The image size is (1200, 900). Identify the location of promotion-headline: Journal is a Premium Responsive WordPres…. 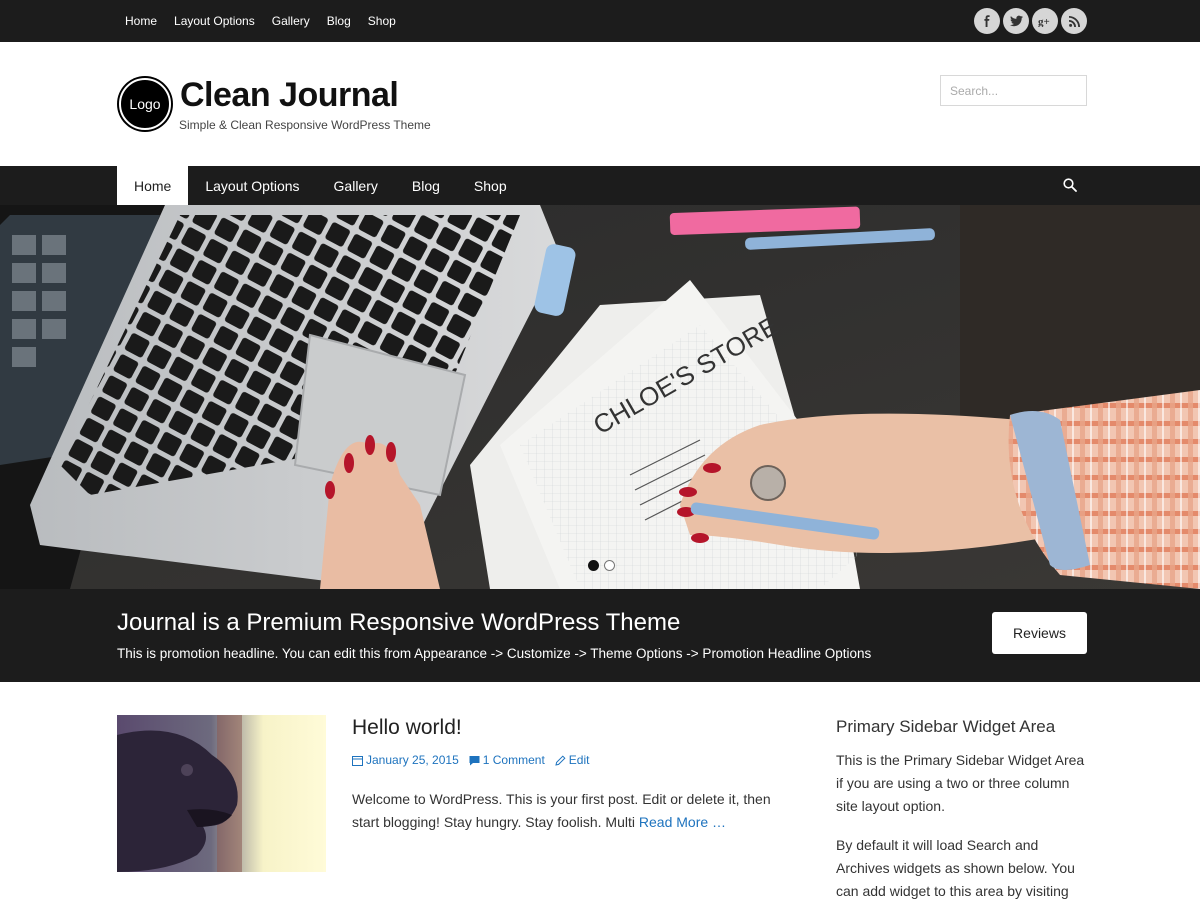
(600, 635).